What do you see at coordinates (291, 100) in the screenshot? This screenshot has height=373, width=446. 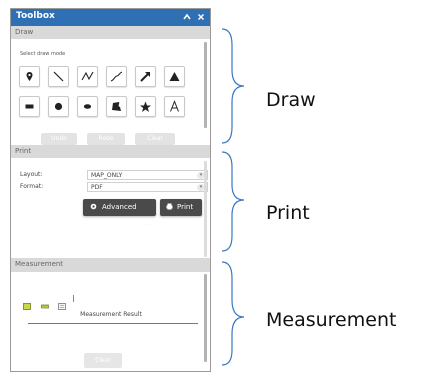 I see `draw-callout-label: Draw` at bounding box center [291, 100].